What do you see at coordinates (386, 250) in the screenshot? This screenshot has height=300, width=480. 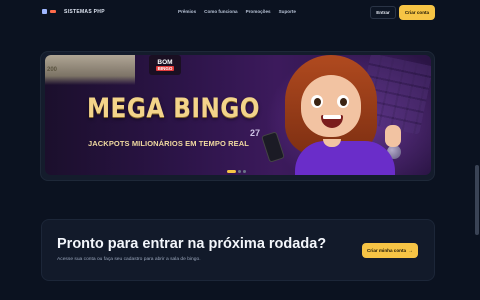 I see `cta-button-label: Criar minha conta` at bounding box center [386, 250].